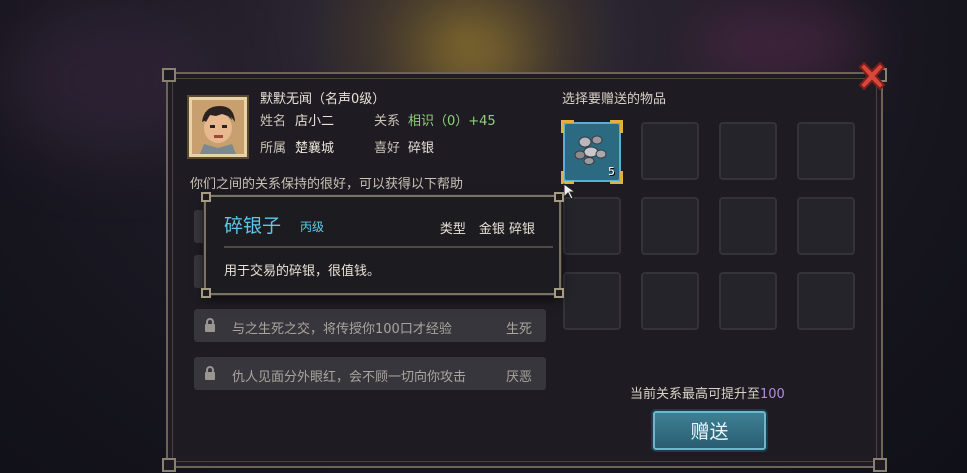  I want to click on gift-panel-title: 选择要赠送的物品, so click(614, 99).